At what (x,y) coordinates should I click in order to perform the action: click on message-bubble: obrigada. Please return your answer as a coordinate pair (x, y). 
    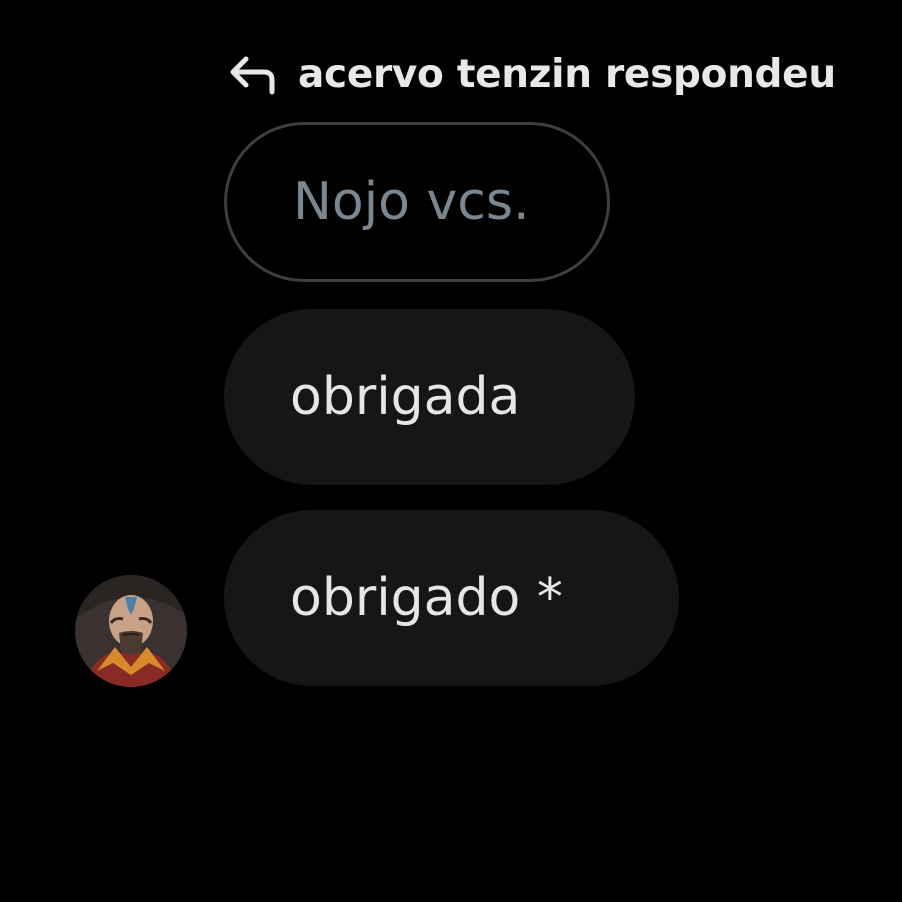
    Looking at the image, I should click on (429, 397).